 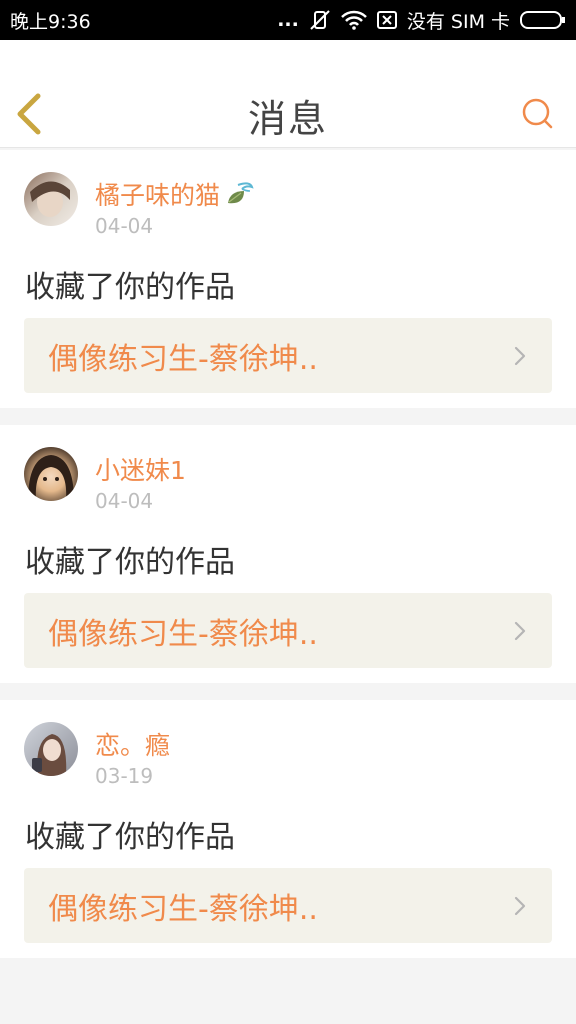 What do you see at coordinates (543, 20) in the screenshot?
I see `battery-icon` at bounding box center [543, 20].